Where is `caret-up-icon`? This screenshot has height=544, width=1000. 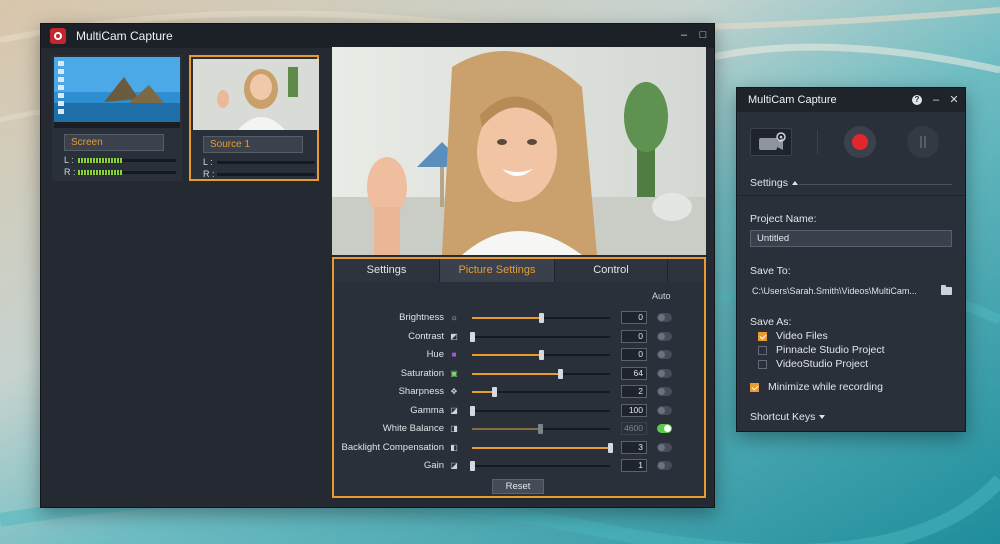
caret-up-icon is located at coordinates (794, 183).